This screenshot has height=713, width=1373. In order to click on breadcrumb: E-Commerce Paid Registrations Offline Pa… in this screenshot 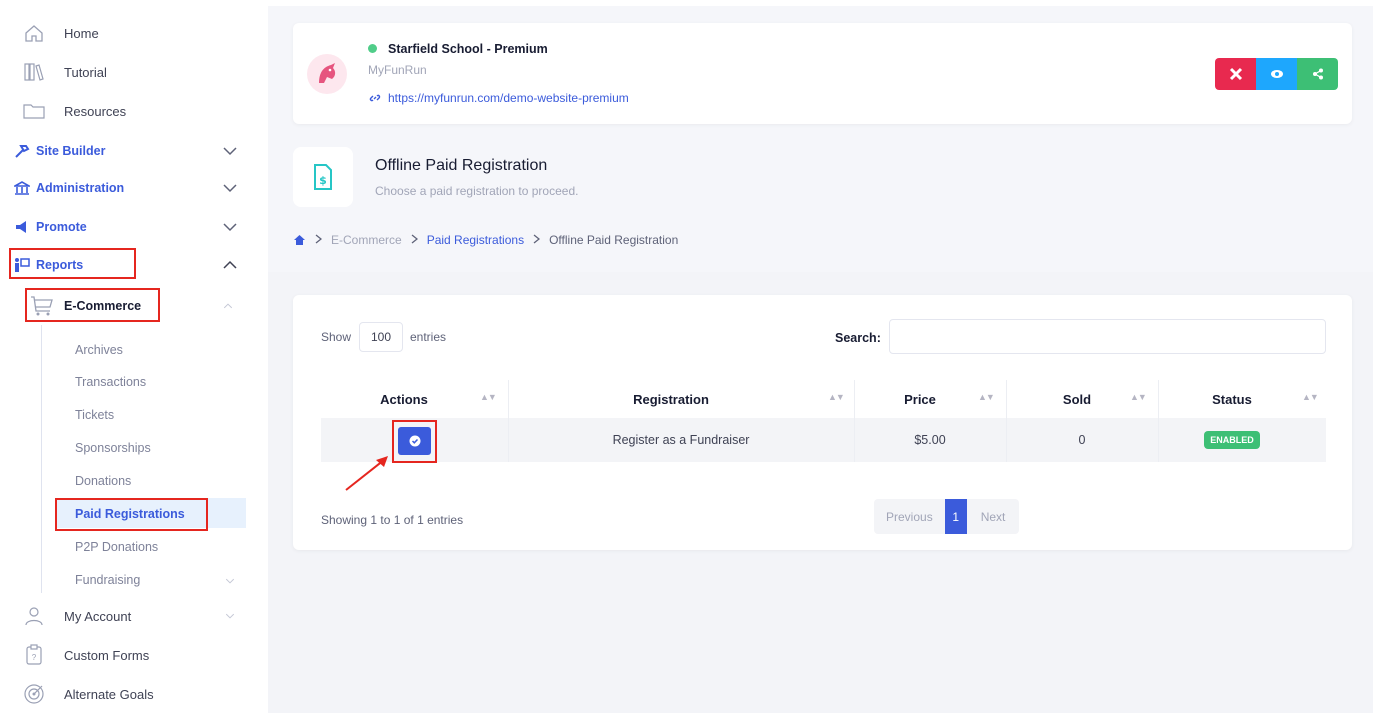, I will do `click(485, 240)`.